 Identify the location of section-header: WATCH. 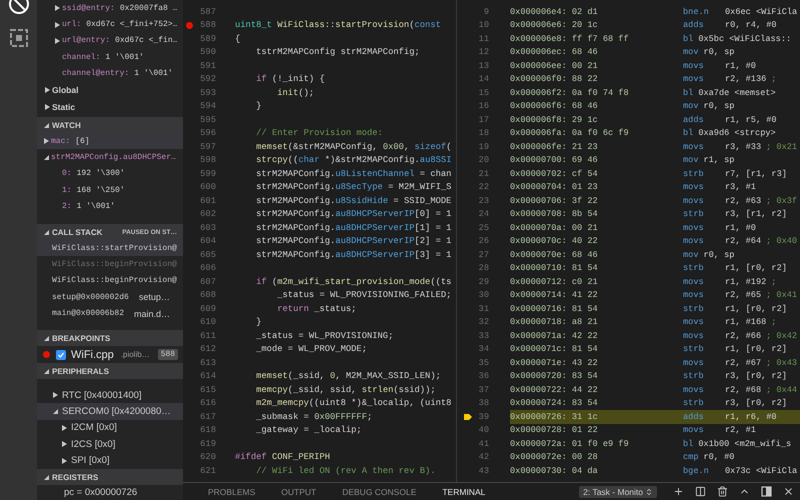
(110, 125).